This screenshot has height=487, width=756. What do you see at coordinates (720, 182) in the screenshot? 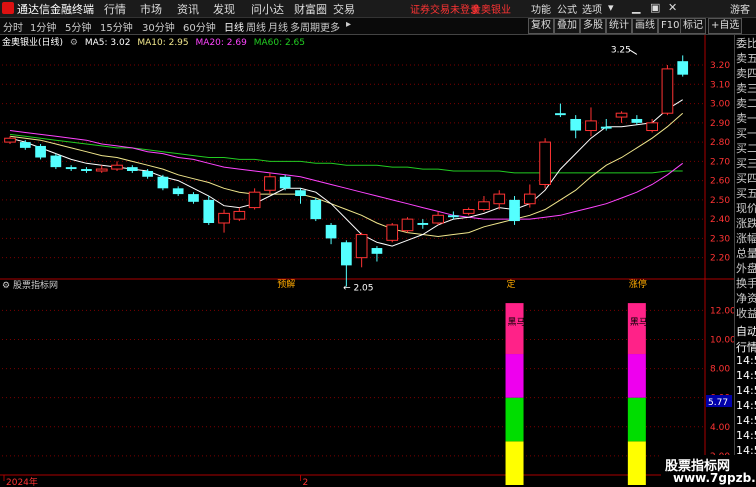
I see `y-tick-label: 2.60` at bounding box center [720, 182].